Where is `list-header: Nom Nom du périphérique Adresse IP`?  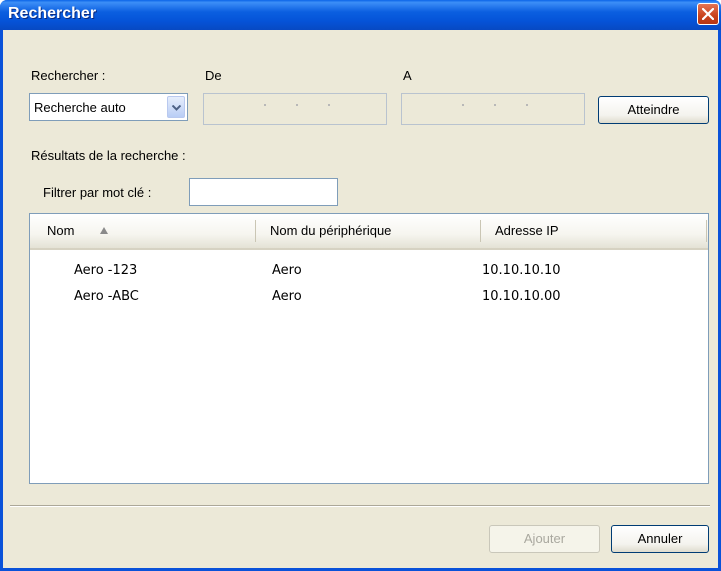
list-header: Nom Nom du périphérique Adresse IP is located at coordinates (369, 232).